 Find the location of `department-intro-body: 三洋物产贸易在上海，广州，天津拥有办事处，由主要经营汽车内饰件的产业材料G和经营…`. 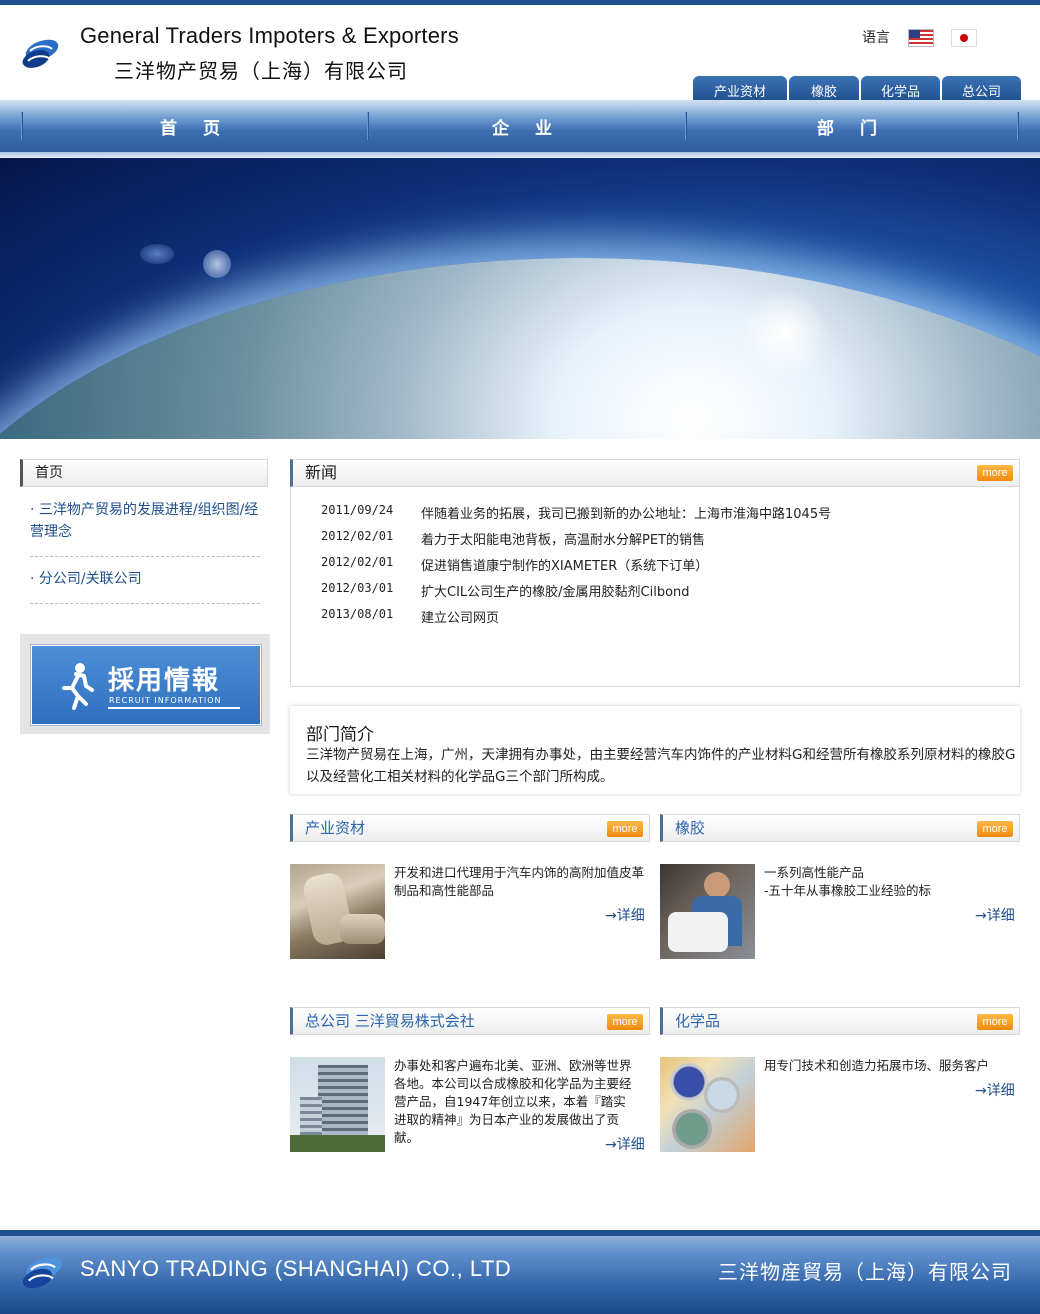

department-intro-body: 三洋物产贸易在上海，广州，天津拥有办事处，由主要经营汽车内饰件的产业材料G和经营… is located at coordinates (661, 766).